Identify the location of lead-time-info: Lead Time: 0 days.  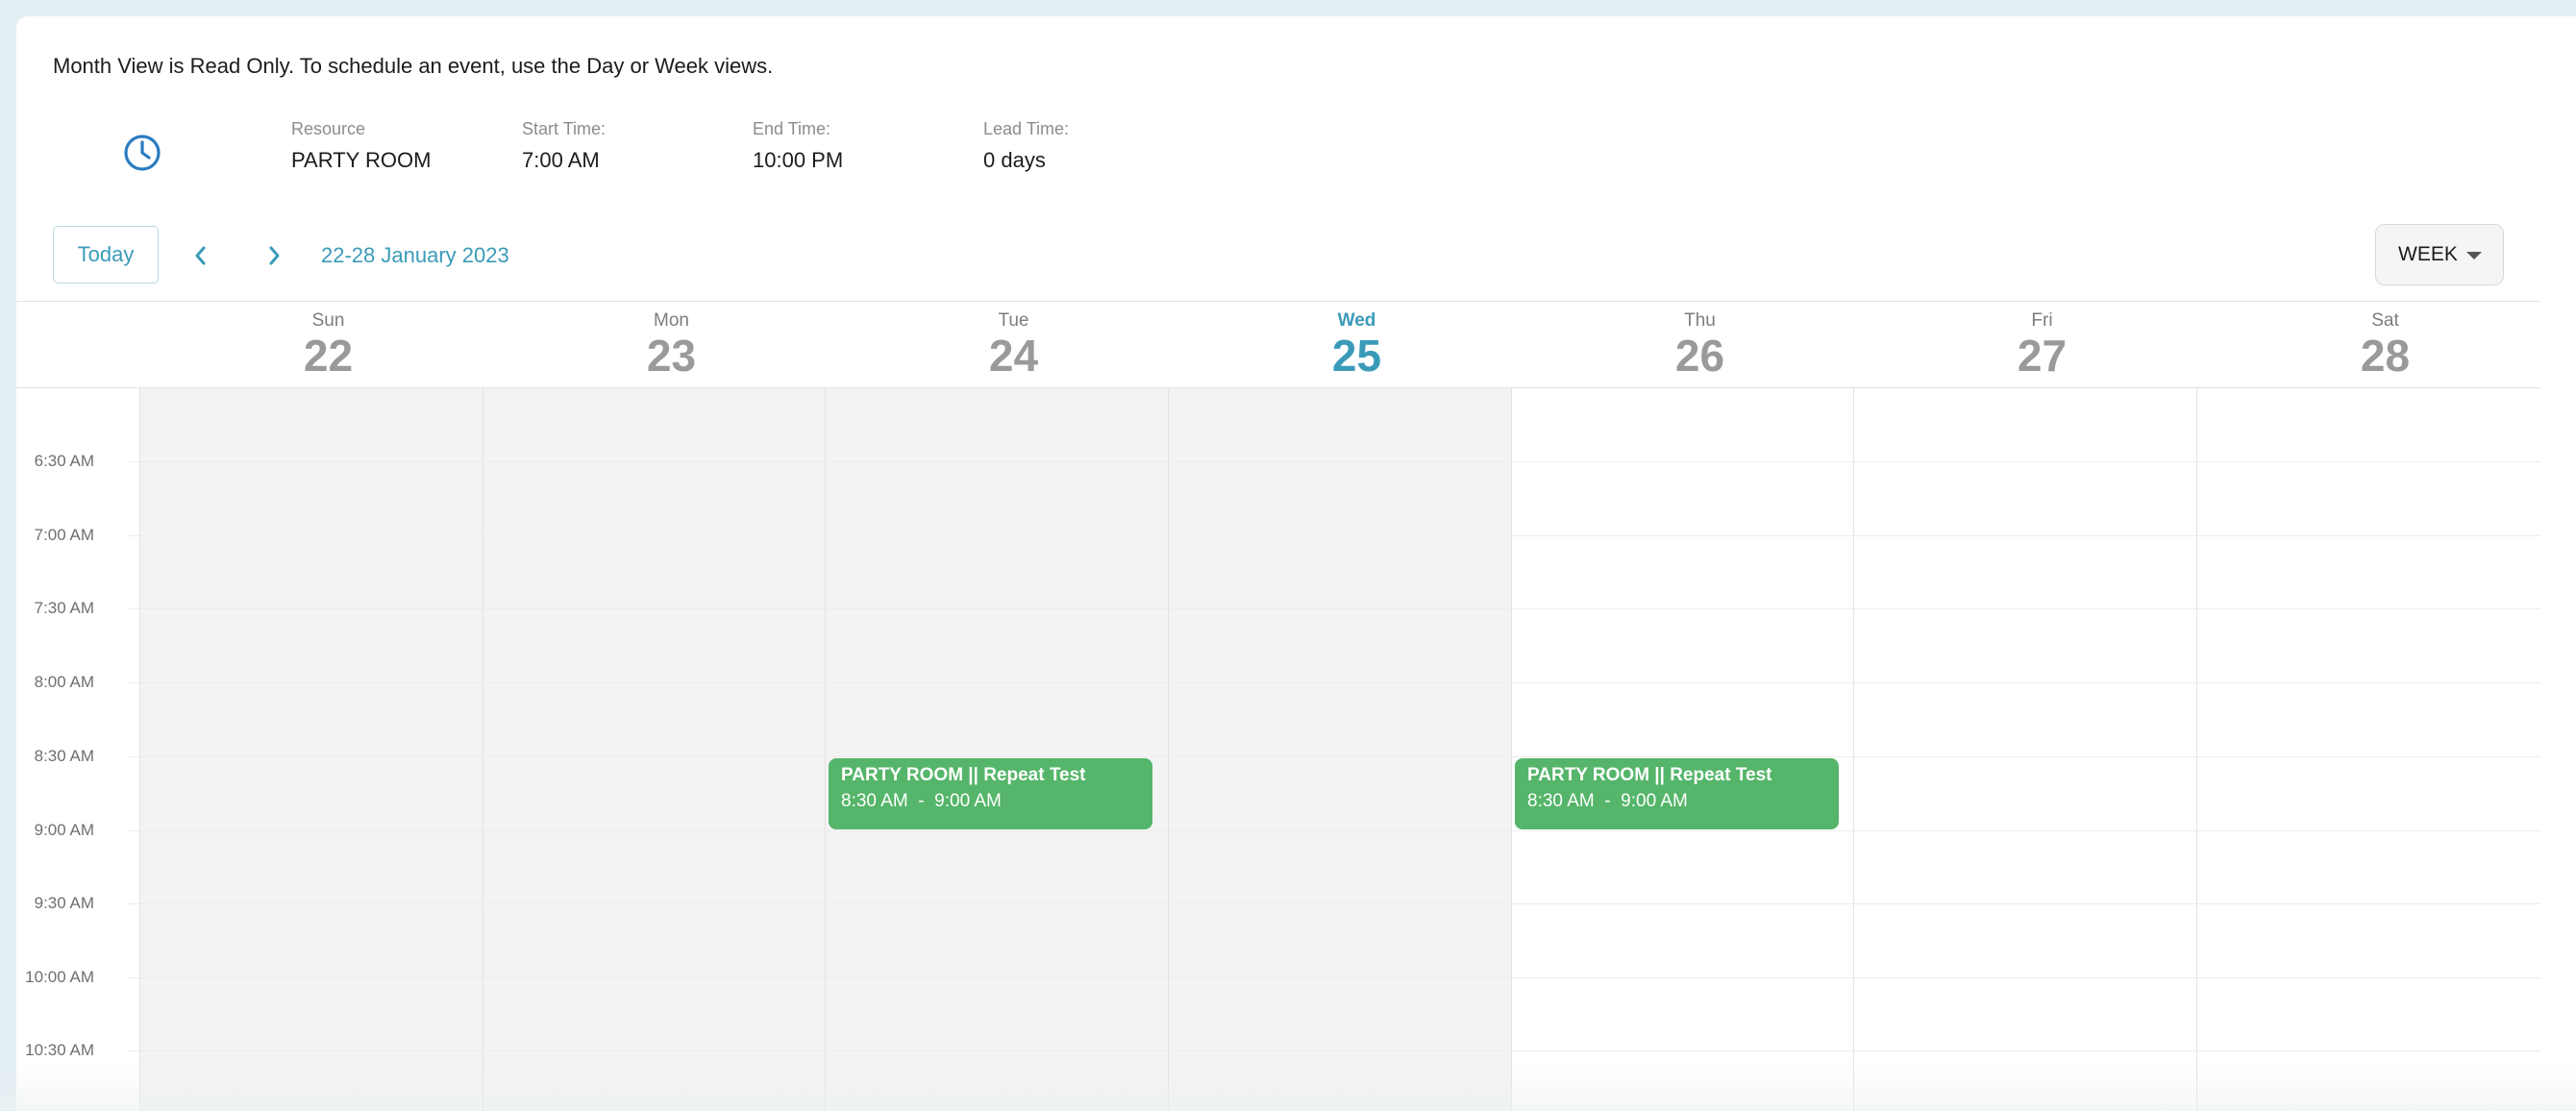
(1026, 146).